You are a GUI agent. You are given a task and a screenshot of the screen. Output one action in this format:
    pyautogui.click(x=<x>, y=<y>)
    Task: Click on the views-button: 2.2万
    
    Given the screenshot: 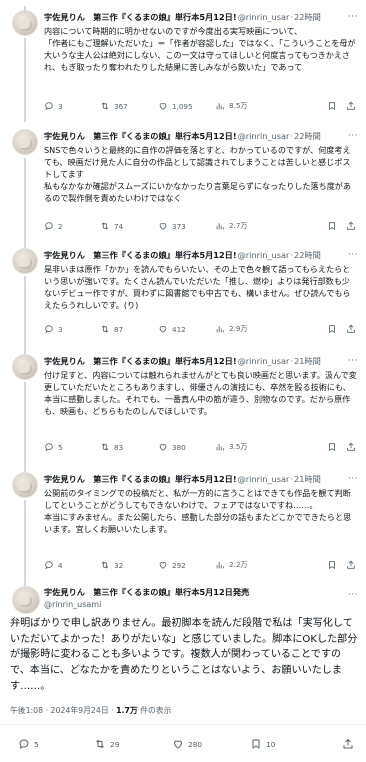 What is the action you would take?
    pyautogui.click(x=244, y=565)
    